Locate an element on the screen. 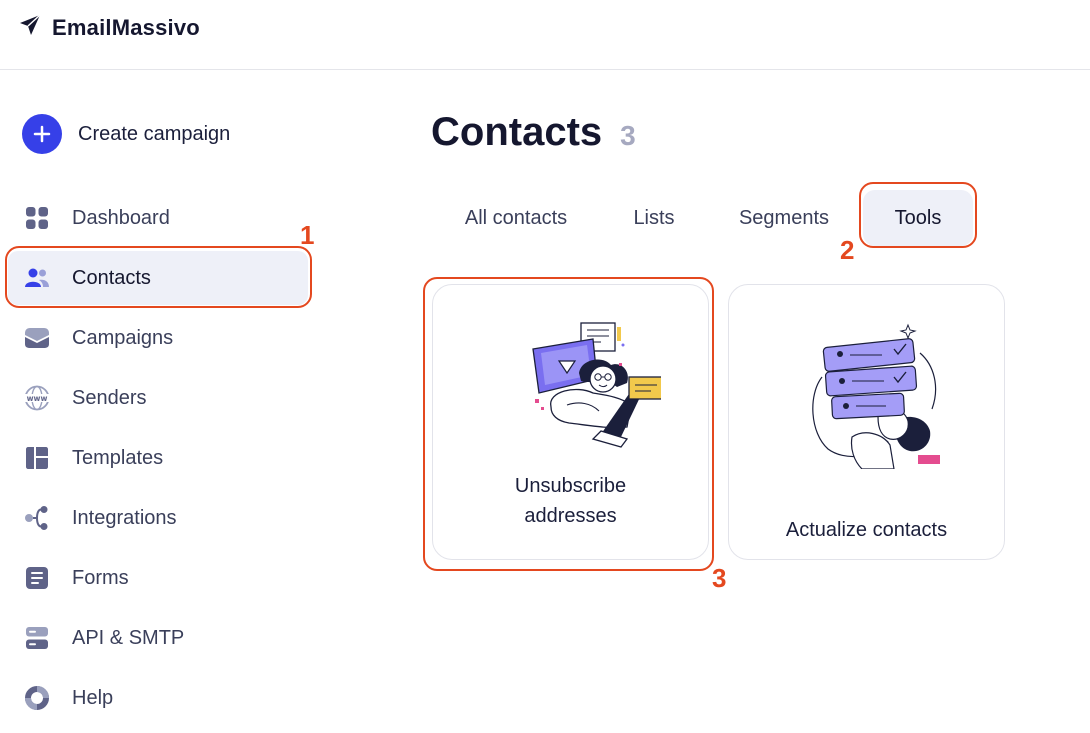 This screenshot has height=733, width=1090. svg-text: www is located at coordinates (37, 398).